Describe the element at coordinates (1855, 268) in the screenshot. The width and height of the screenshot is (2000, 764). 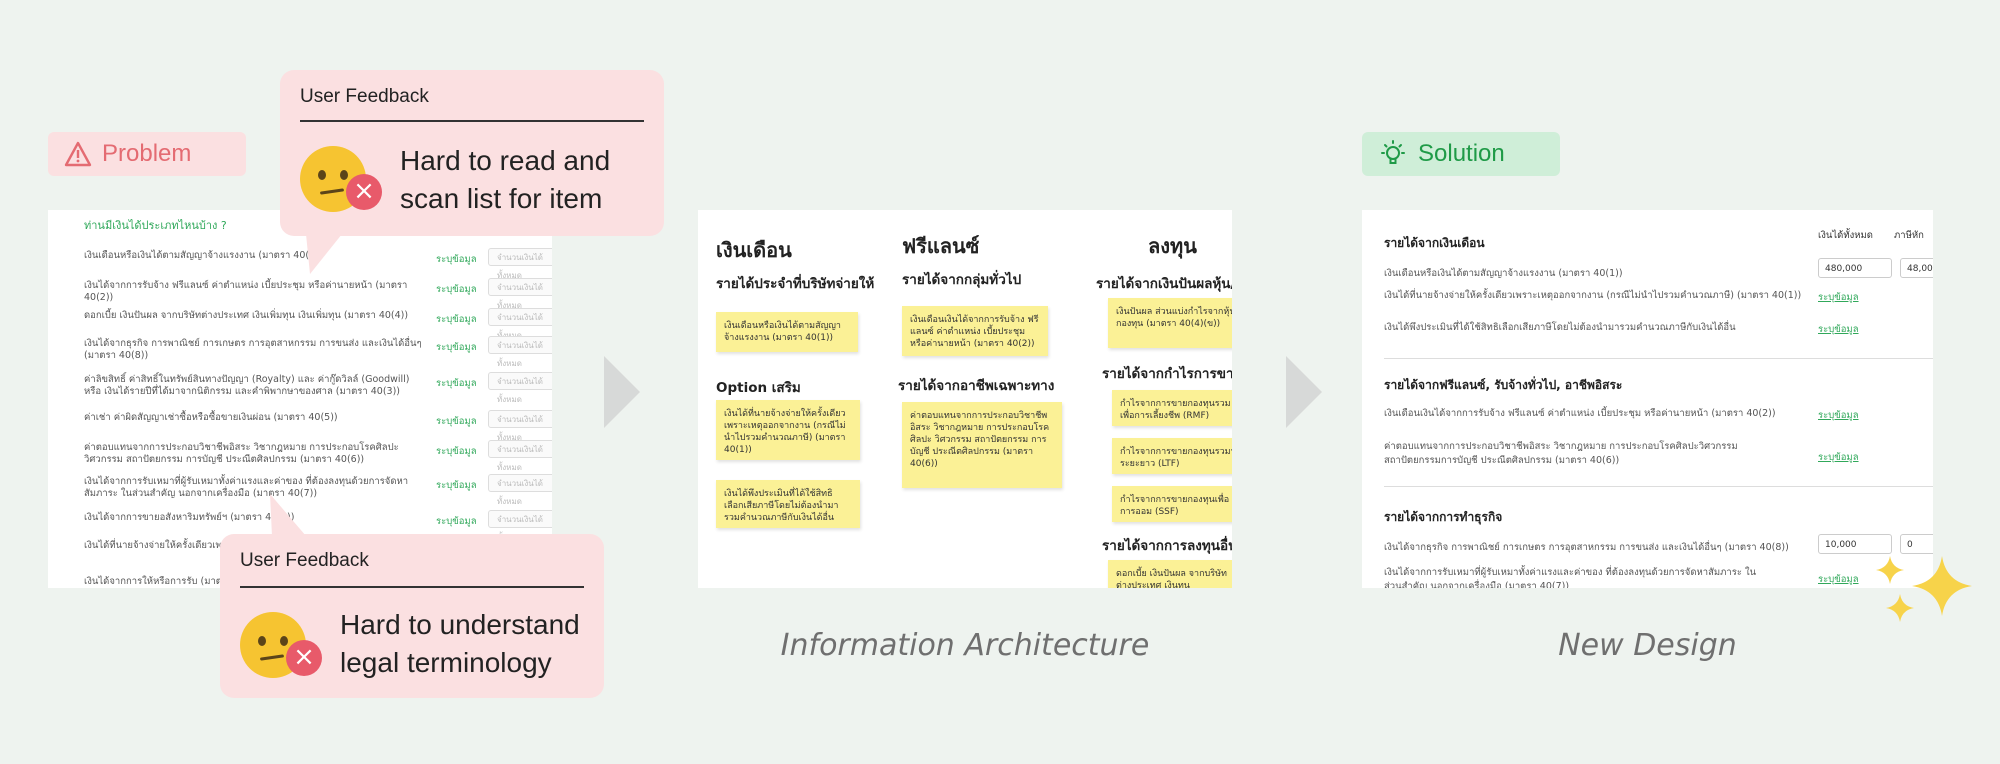
I see `total-income-input: 480,000` at that location.